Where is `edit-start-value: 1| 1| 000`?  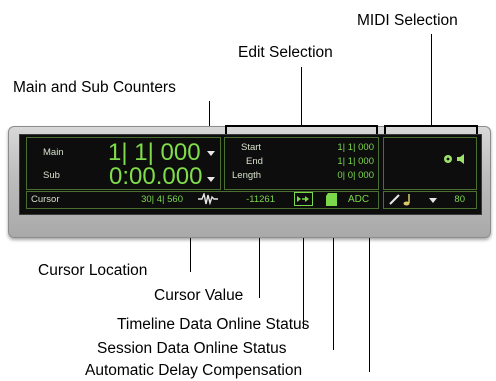 edit-start-value: 1| 1| 000 is located at coordinates (346, 147).